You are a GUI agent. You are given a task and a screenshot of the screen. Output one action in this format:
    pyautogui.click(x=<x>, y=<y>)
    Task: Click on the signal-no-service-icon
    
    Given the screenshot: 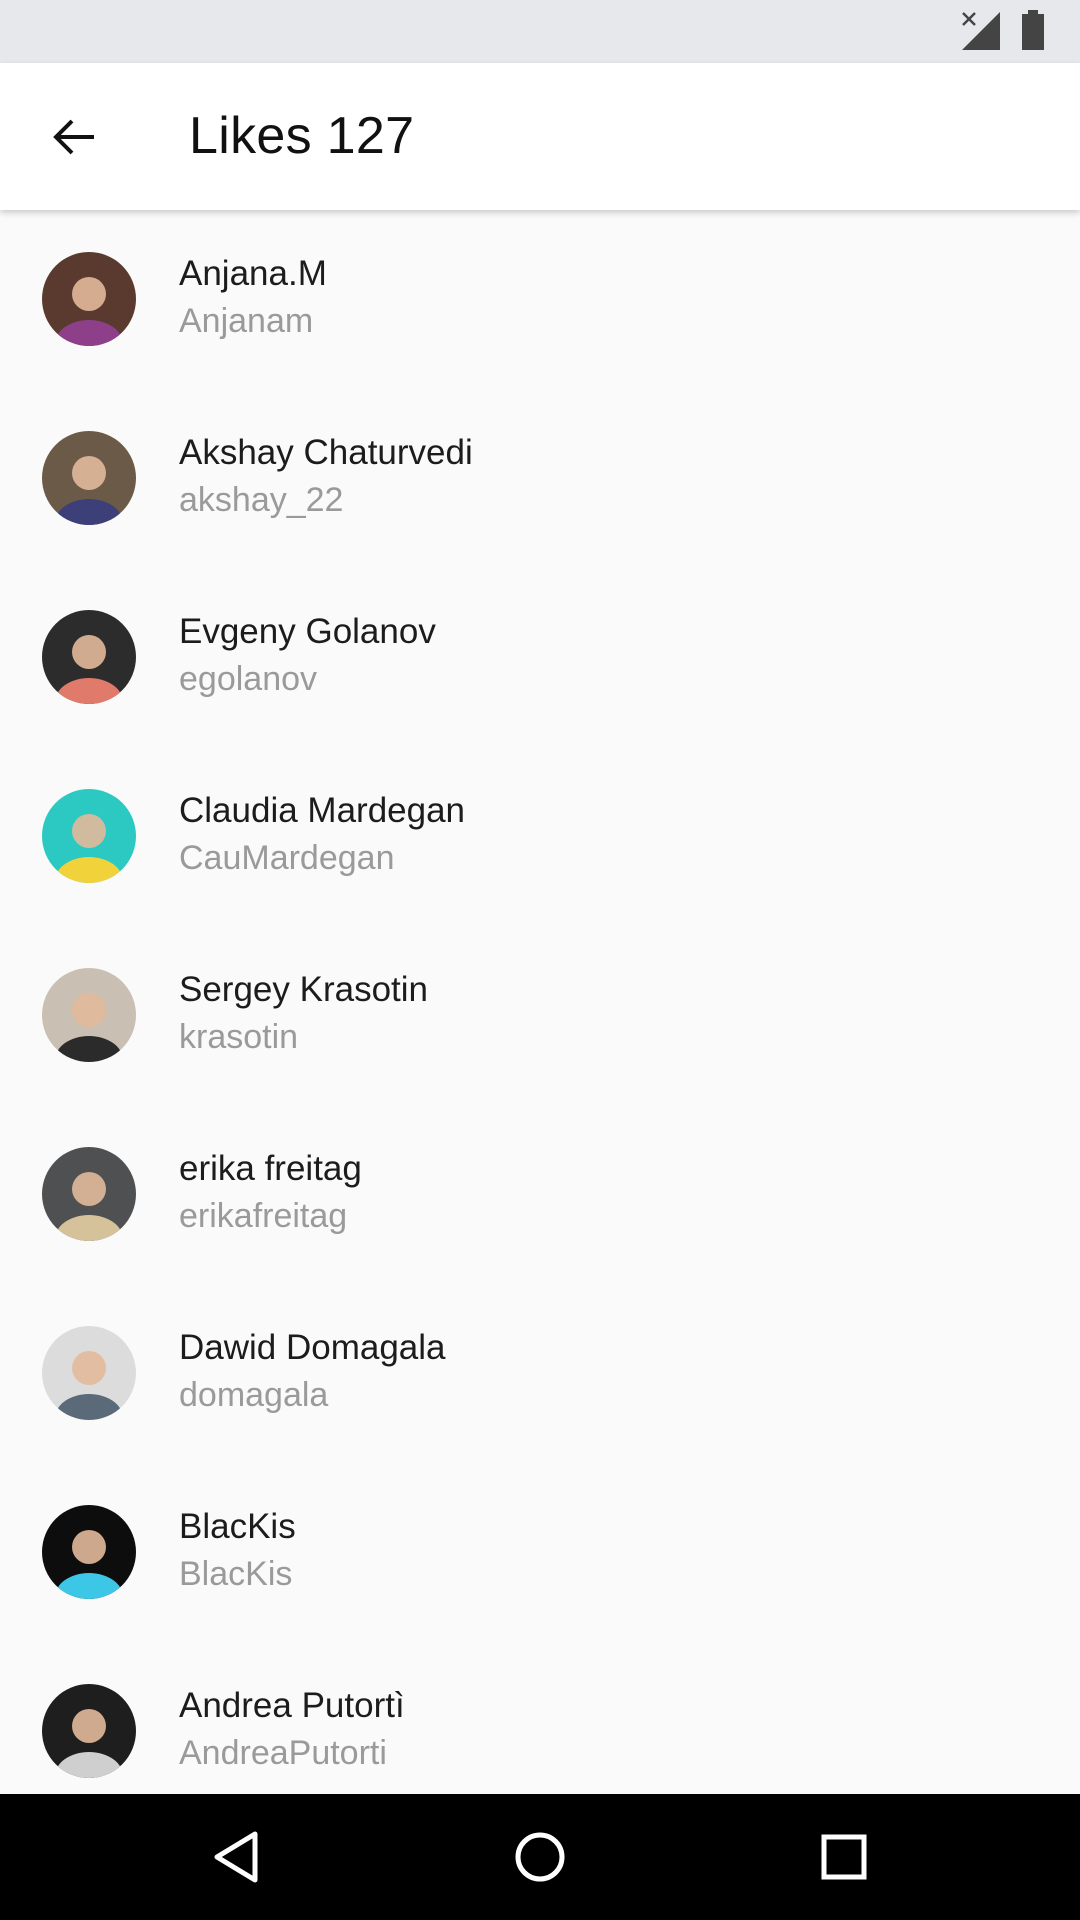 What is the action you would take?
    pyautogui.click(x=981, y=31)
    